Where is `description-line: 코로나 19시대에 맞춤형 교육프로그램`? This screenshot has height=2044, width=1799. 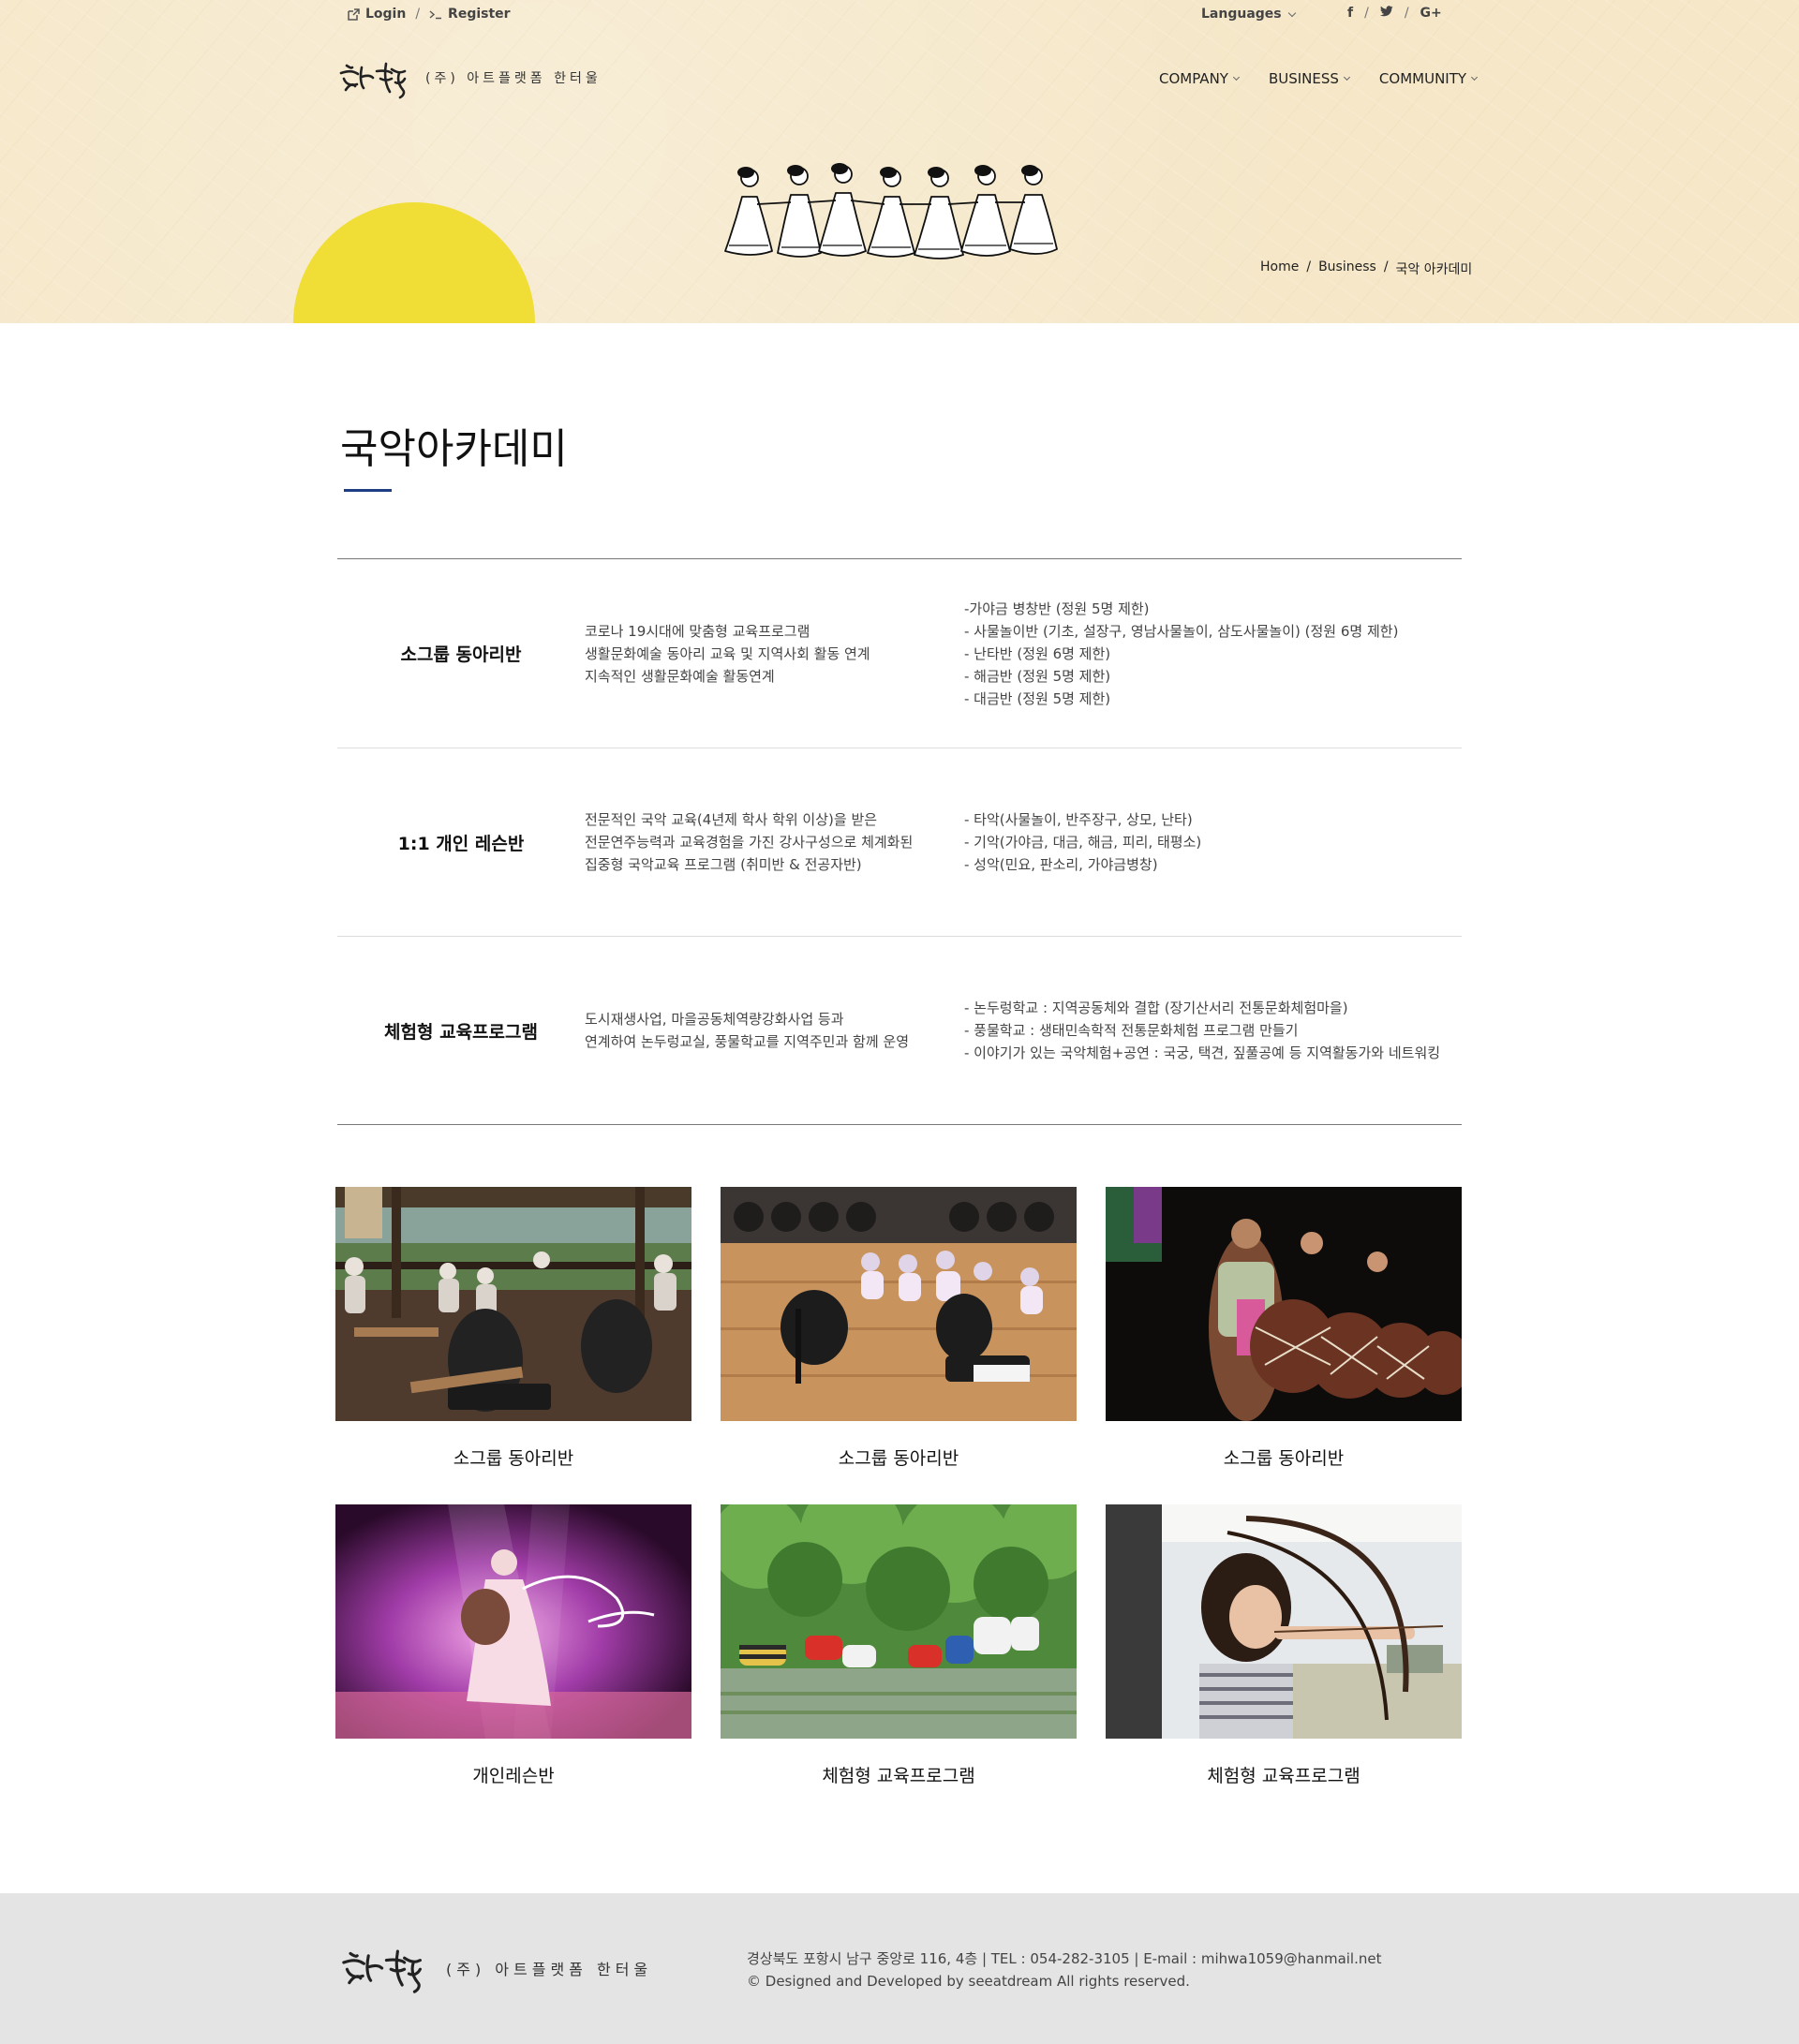 description-line: 코로나 19시대에 맞춤형 교육프로그램 is located at coordinates (697, 631).